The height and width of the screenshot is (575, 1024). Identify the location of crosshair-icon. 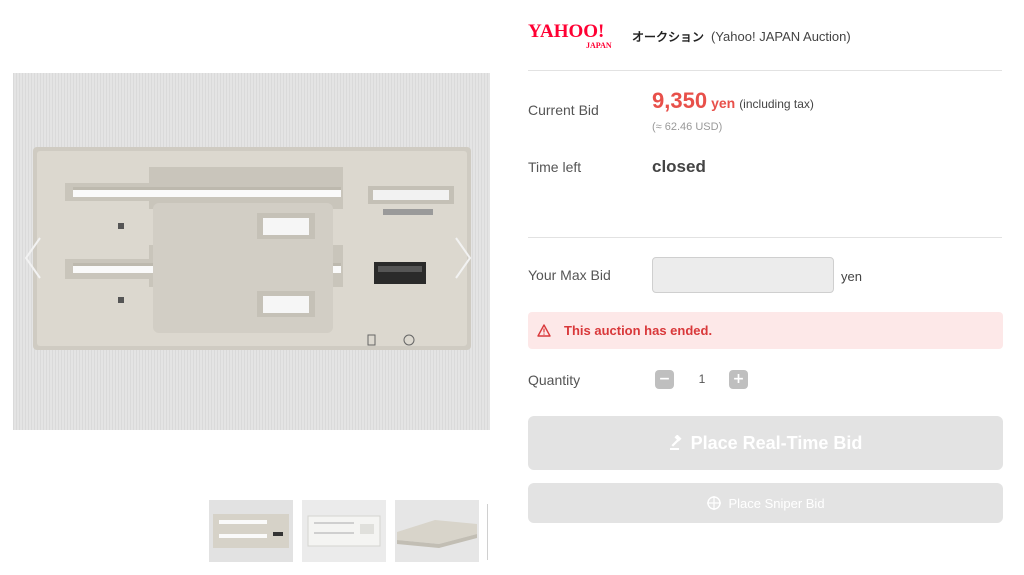
(714, 503).